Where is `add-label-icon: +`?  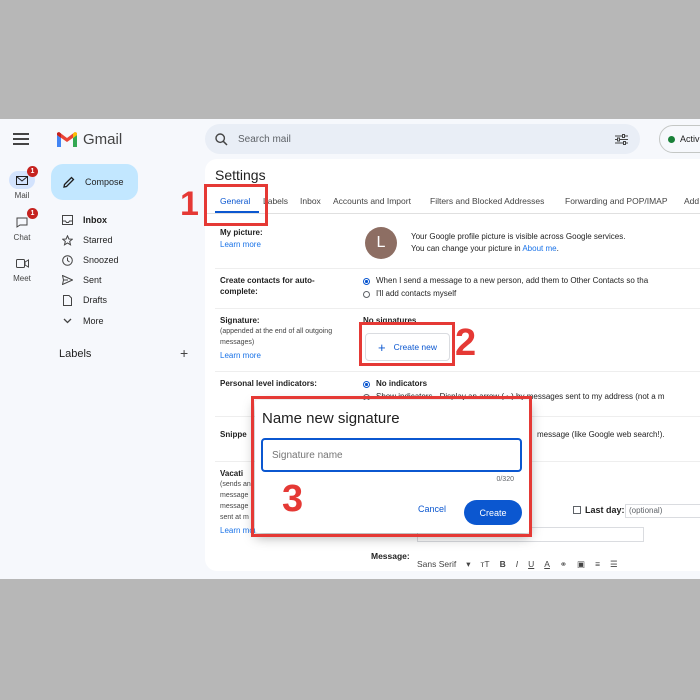 add-label-icon: + is located at coordinates (184, 353).